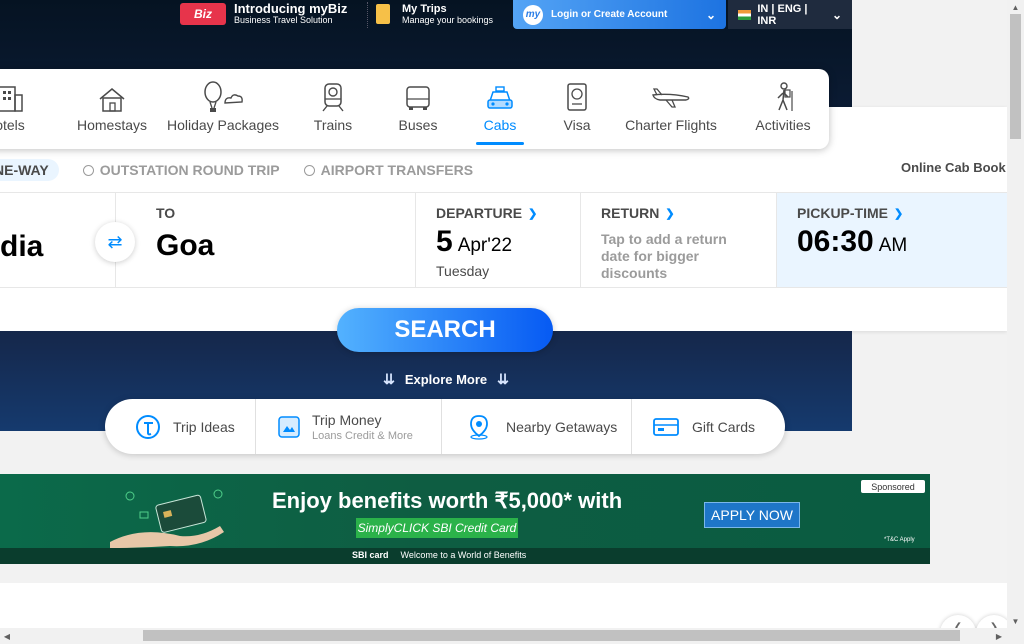 The height and width of the screenshot is (644, 1024). Describe the element at coordinates (204, 426) in the screenshot. I see `quick-link-label: Trip Ideas` at that location.